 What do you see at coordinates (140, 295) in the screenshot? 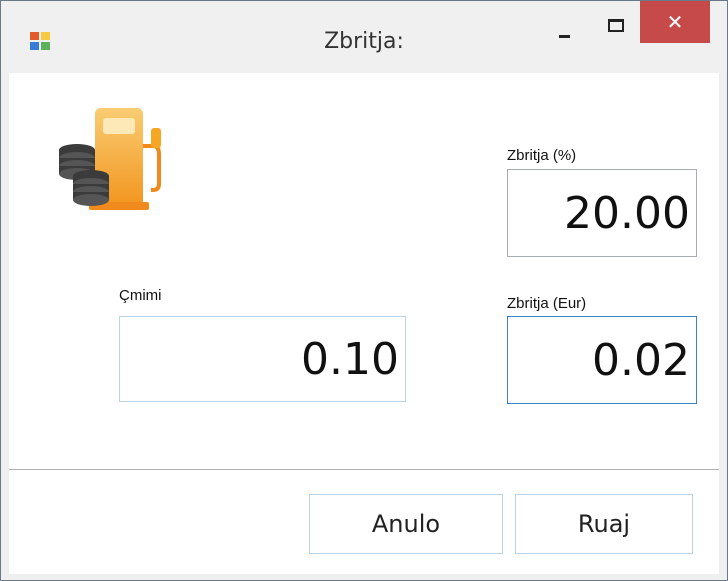
I see `price-label: Çmimi` at bounding box center [140, 295].